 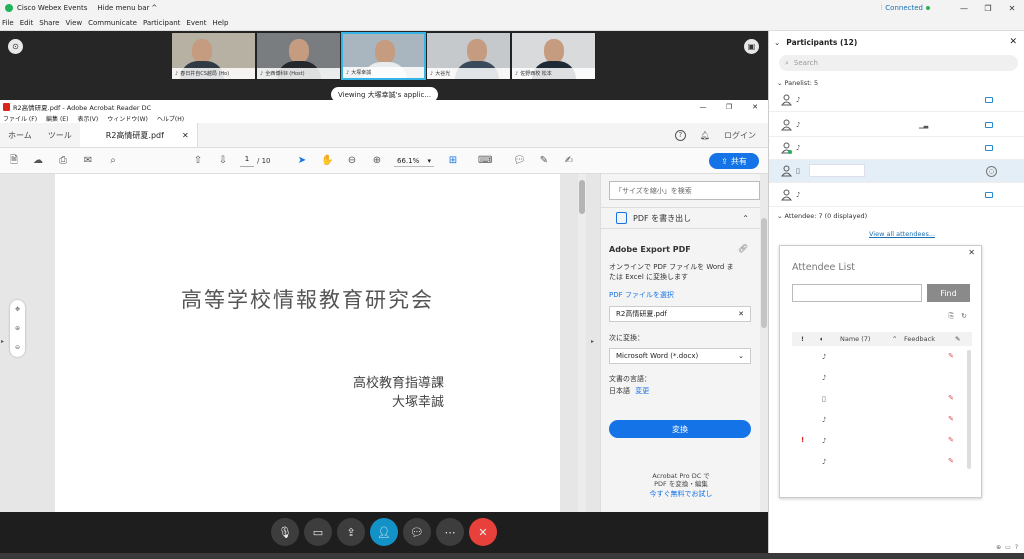 What do you see at coordinates (161, 23) in the screenshot?
I see `menu-participant: Participant` at bounding box center [161, 23].